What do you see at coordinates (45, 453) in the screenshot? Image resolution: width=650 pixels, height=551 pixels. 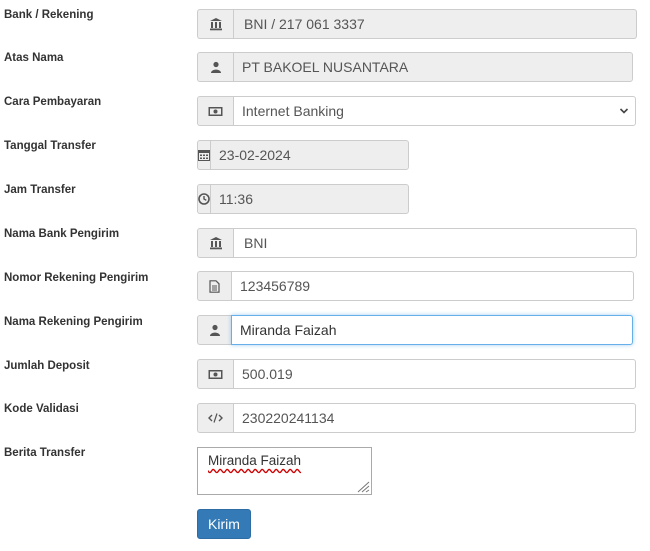 I see `berita-transfer-label: Berita Transfer` at bounding box center [45, 453].